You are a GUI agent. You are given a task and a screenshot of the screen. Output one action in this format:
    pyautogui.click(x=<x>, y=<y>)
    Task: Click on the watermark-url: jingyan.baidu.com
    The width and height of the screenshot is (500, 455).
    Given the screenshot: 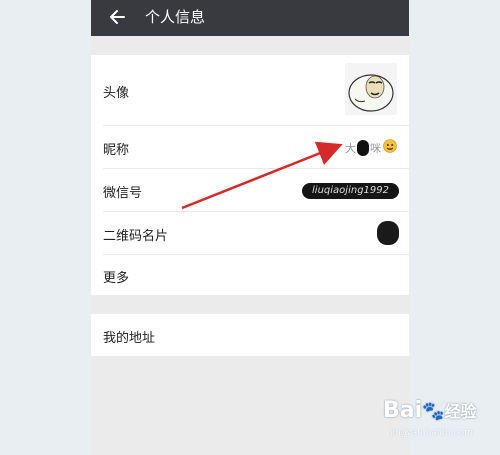 What is the action you would take?
    pyautogui.click(x=432, y=433)
    